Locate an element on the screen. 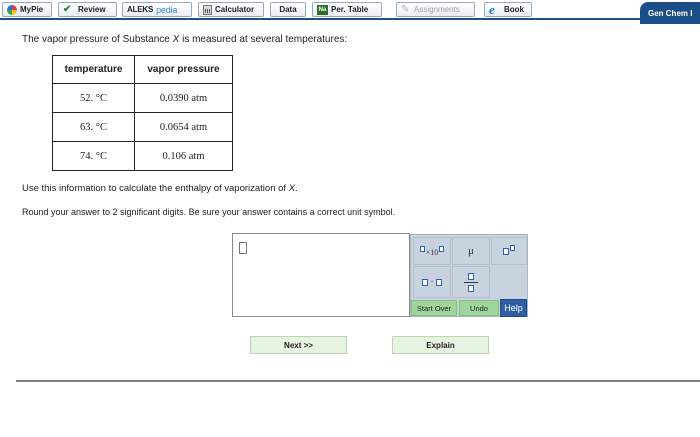 The image size is (700, 437). denominator-box-icon is located at coordinates (471, 288).